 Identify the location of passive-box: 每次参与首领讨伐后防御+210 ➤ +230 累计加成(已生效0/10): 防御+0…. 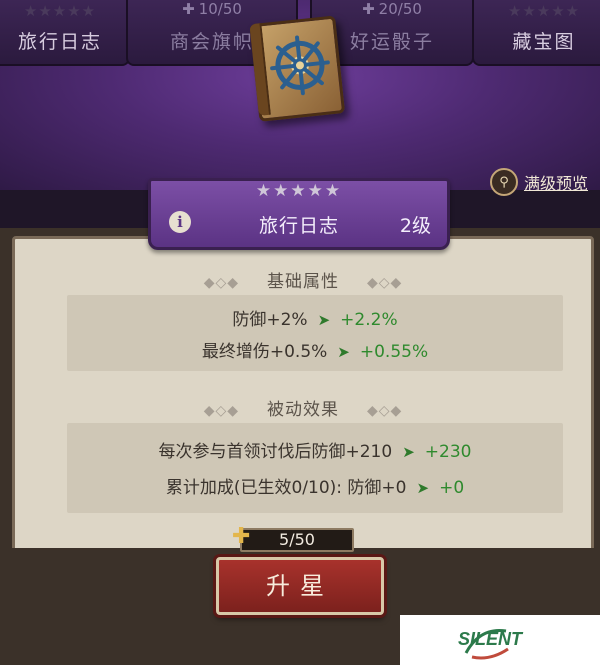
(315, 468).